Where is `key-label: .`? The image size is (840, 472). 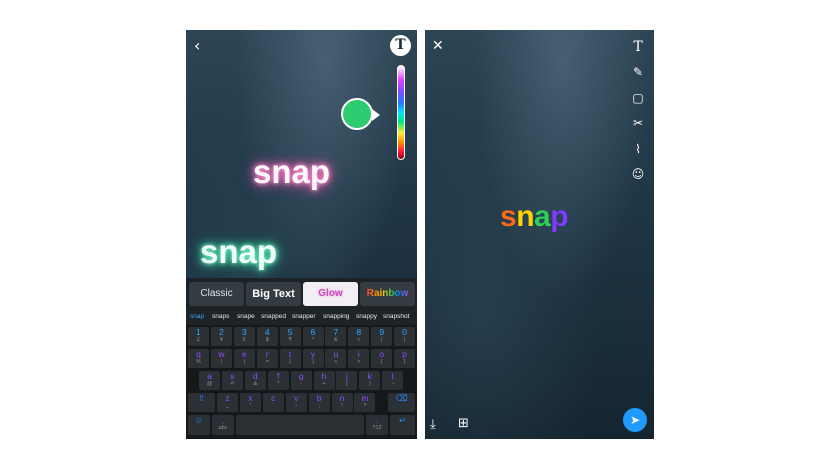 key-label: . is located at coordinates (377, 420).